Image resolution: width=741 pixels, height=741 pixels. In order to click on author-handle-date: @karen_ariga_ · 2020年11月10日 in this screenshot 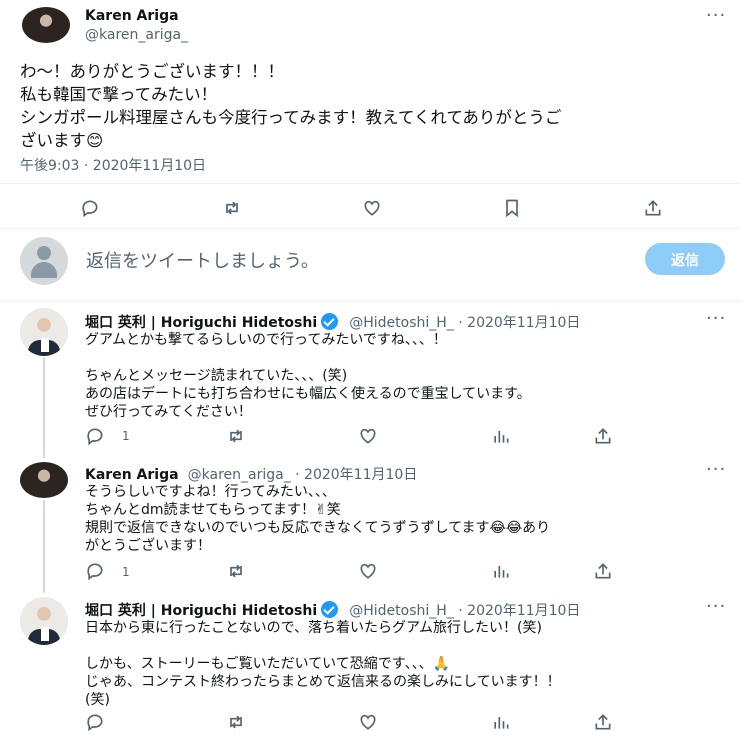, I will do `click(303, 475)`.